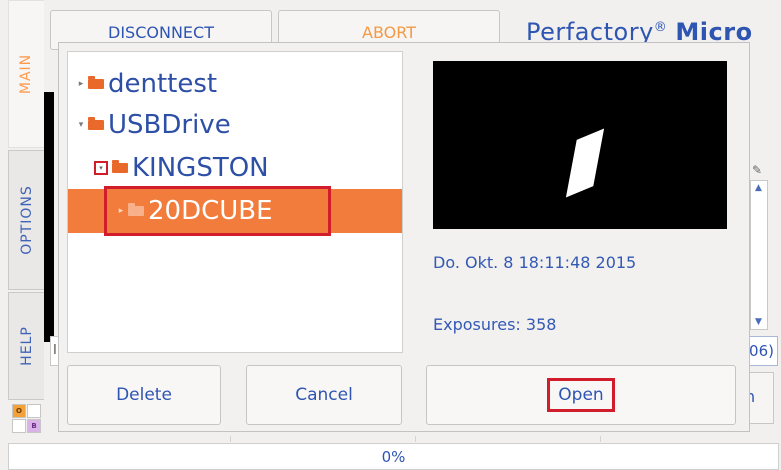  What do you see at coordinates (758, 188) in the screenshot?
I see `scroll-up-icon: ▲` at bounding box center [758, 188].